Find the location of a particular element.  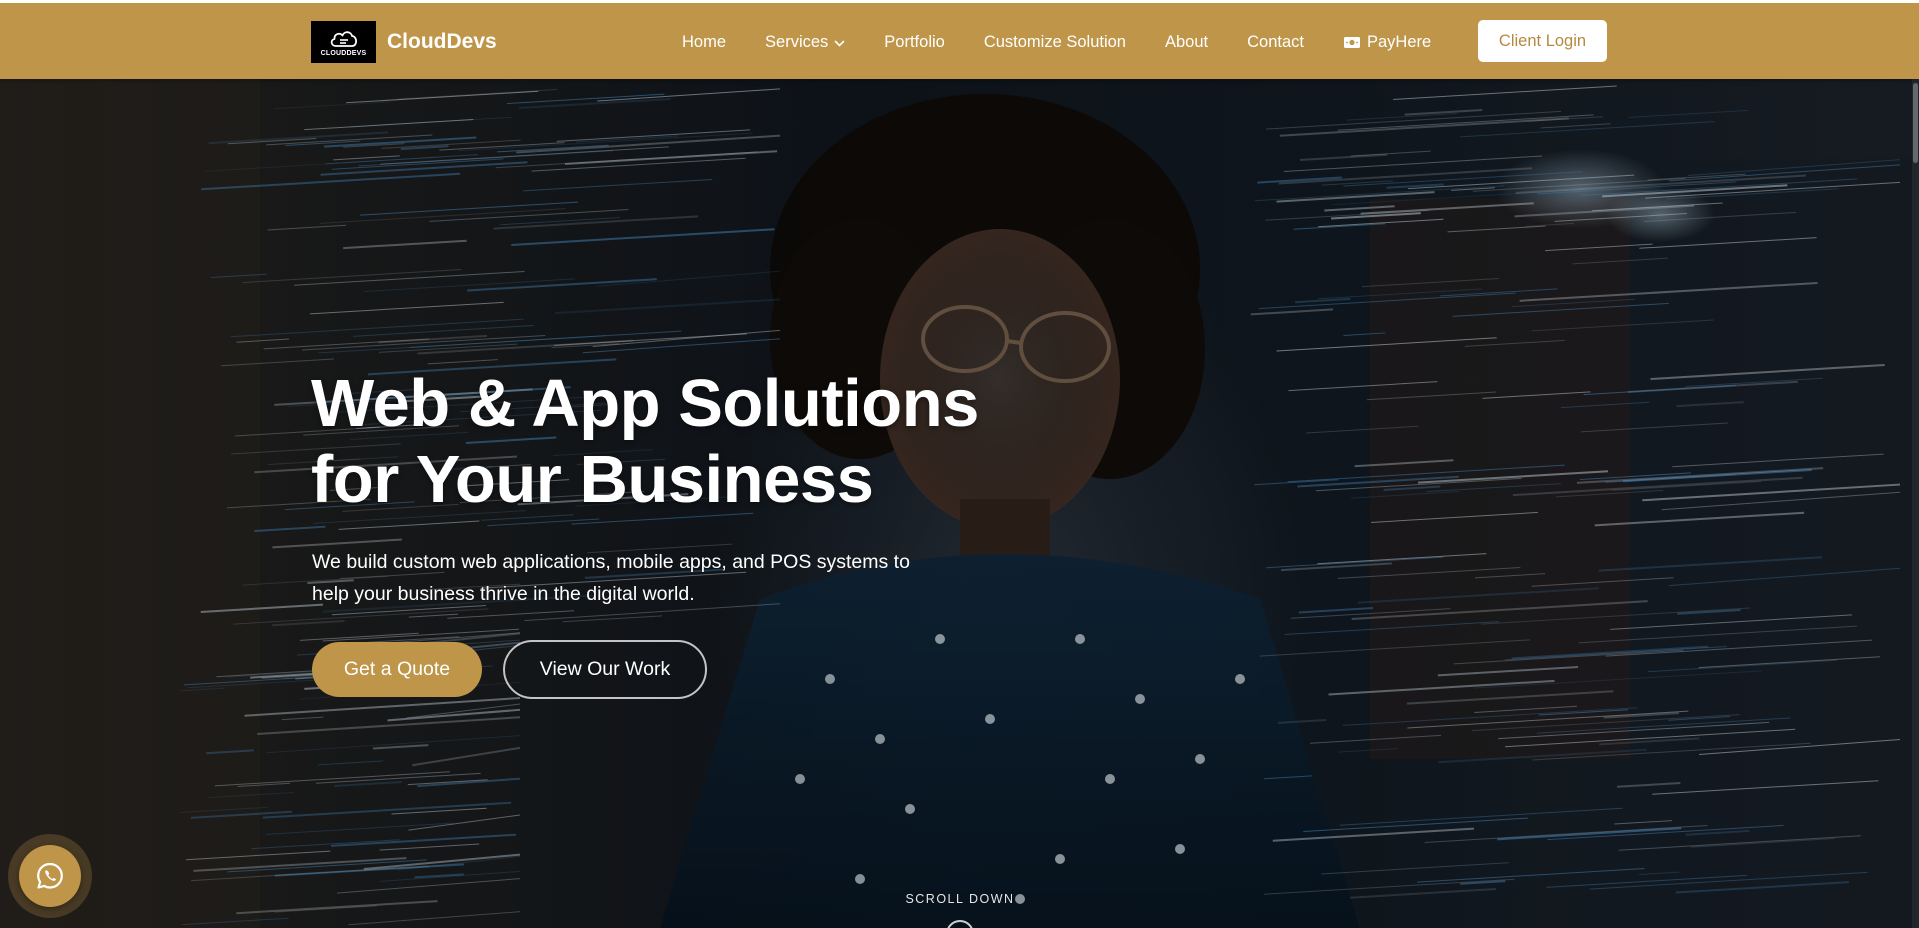

get-quote-button: Get a Quote is located at coordinates (397, 669).